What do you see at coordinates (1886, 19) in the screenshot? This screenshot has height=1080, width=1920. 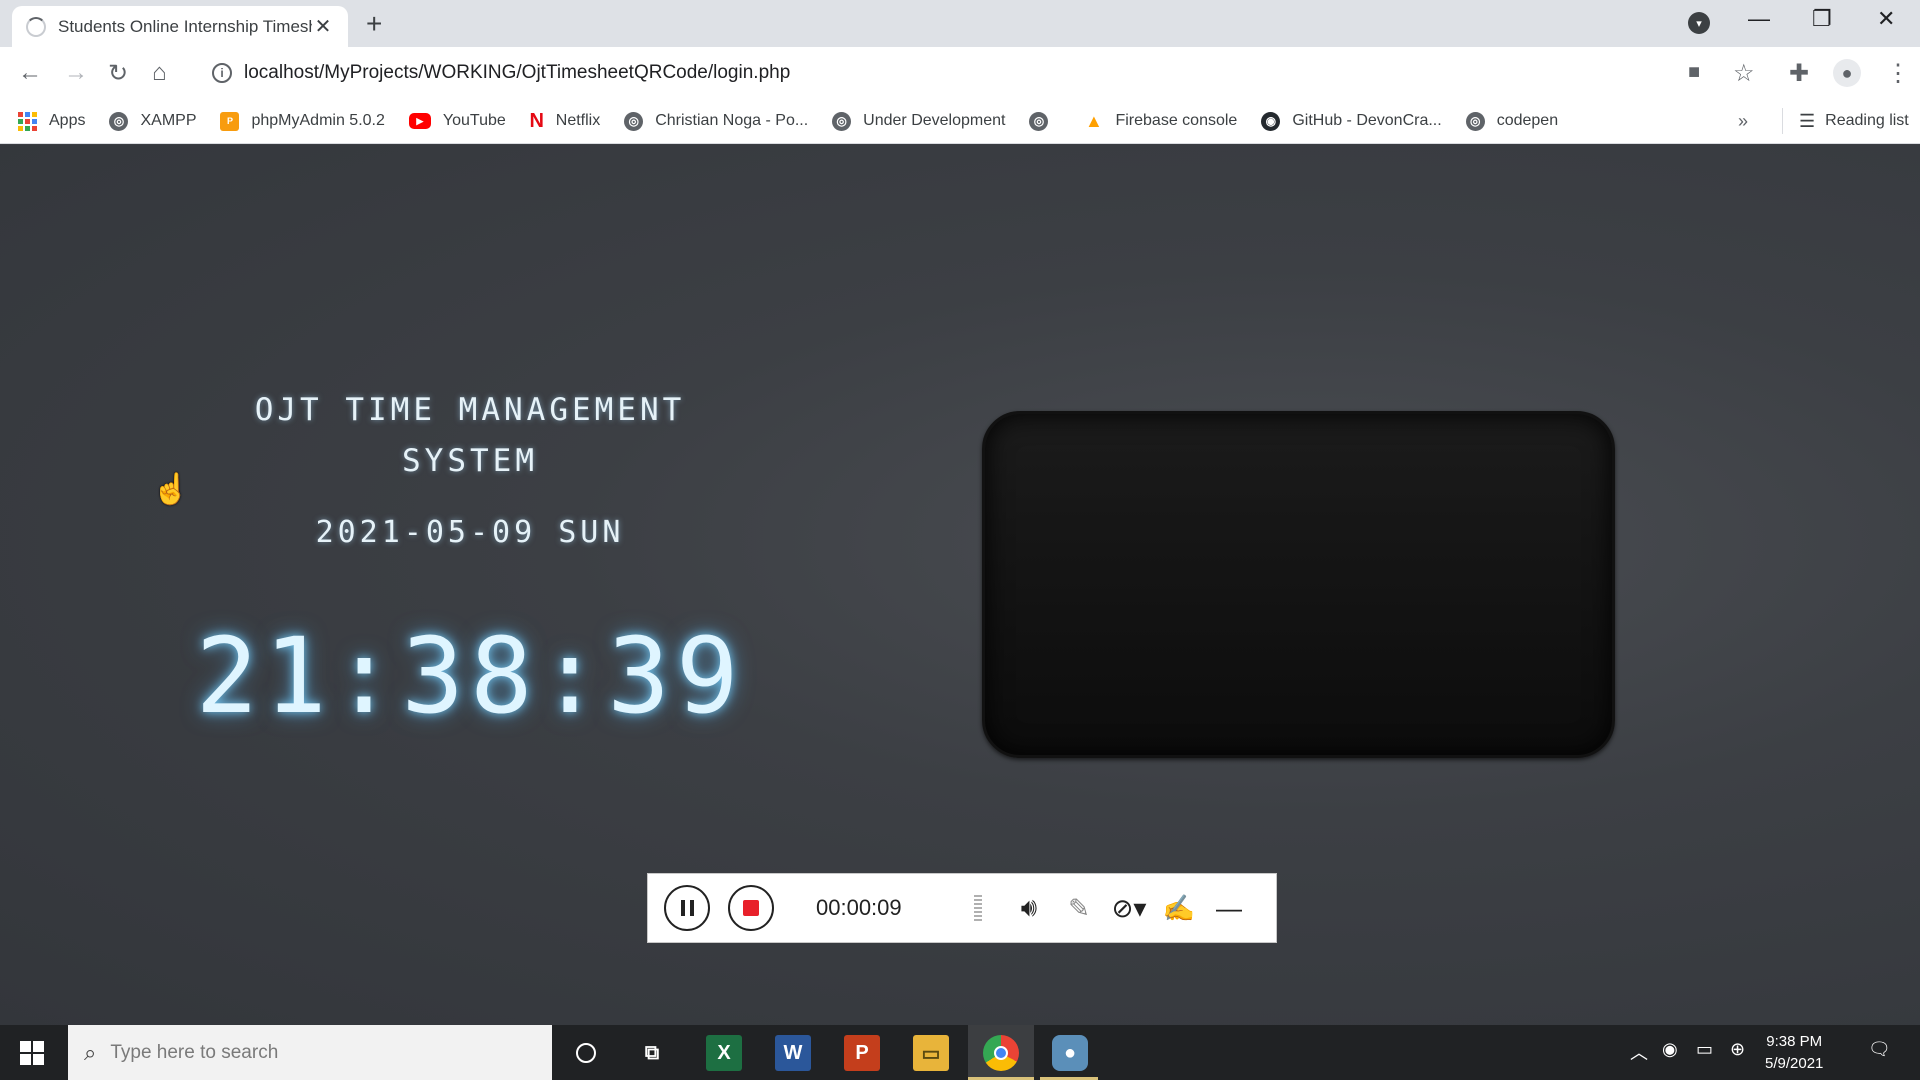 I see `close-window-icon: ✕` at bounding box center [1886, 19].